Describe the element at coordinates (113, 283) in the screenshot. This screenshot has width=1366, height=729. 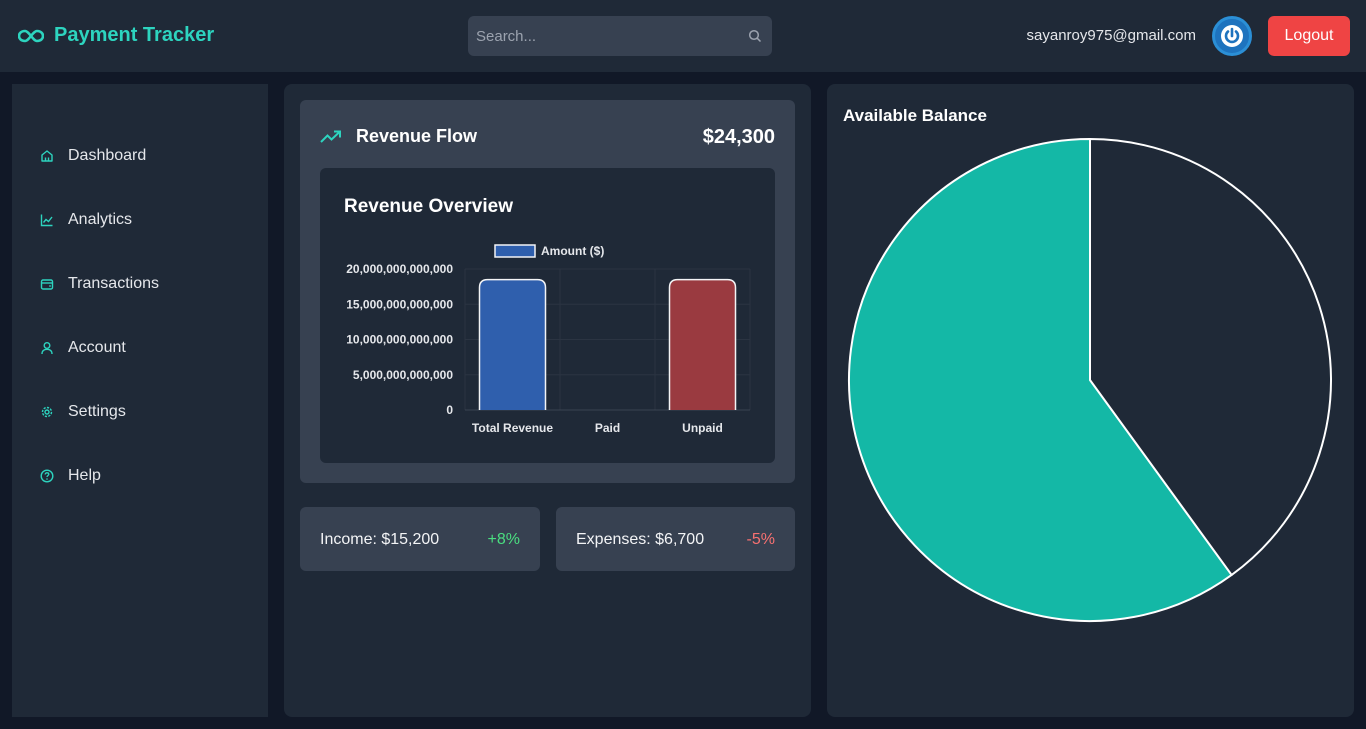
I see `sidebar-item-label: Transactions` at that location.